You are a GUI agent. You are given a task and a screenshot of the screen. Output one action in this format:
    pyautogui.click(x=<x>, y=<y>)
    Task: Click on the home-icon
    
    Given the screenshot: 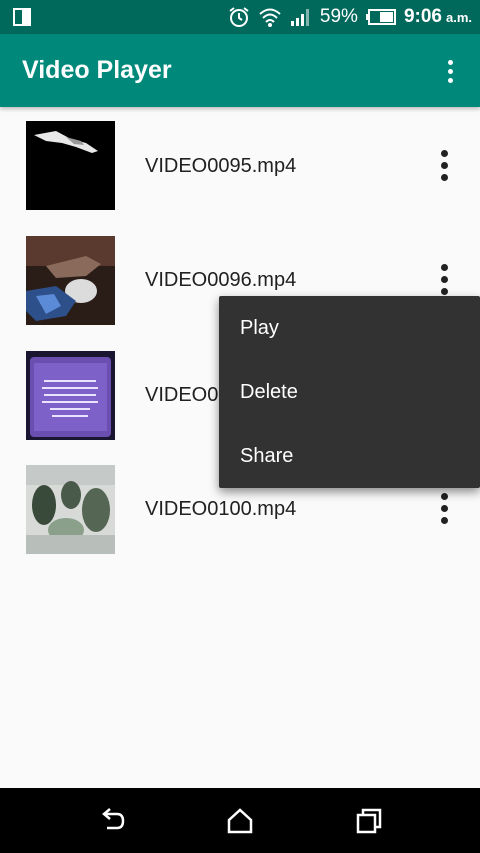 What is the action you would take?
    pyautogui.click(x=240, y=821)
    